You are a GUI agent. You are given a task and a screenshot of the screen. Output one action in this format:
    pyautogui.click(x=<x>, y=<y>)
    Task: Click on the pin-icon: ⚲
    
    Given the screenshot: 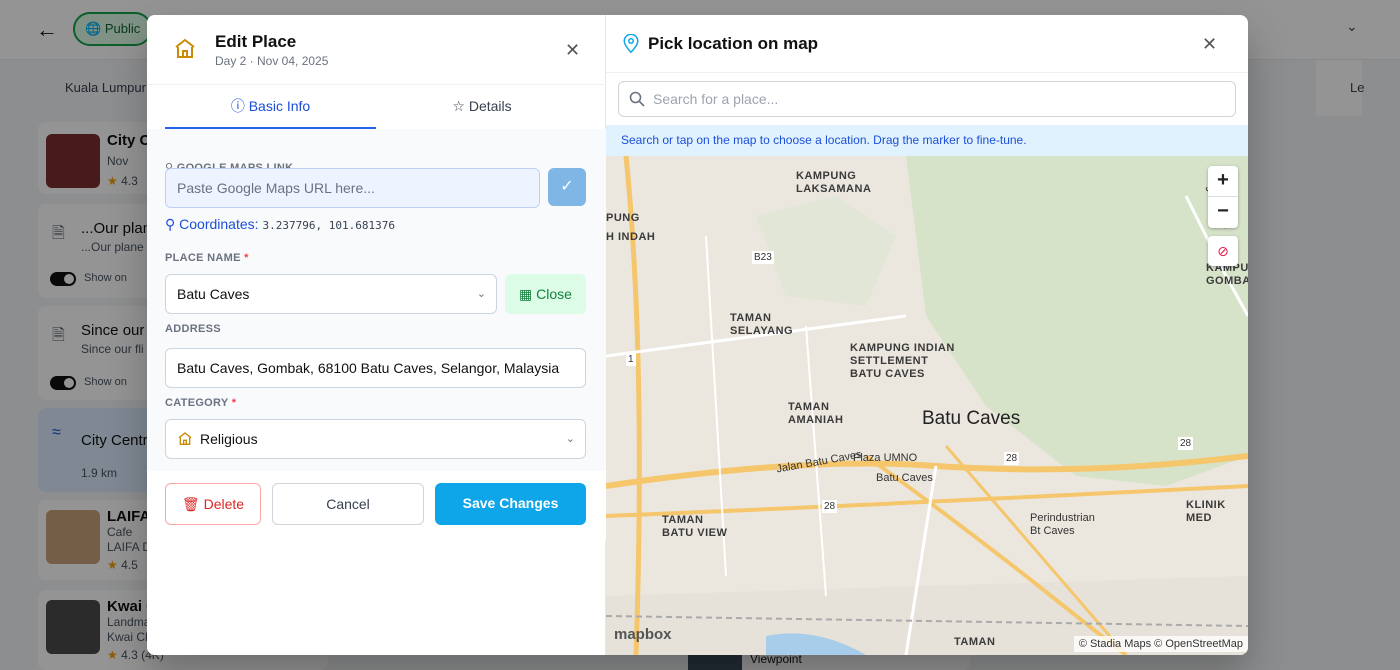 What is the action you would take?
    pyautogui.click(x=170, y=224)
    